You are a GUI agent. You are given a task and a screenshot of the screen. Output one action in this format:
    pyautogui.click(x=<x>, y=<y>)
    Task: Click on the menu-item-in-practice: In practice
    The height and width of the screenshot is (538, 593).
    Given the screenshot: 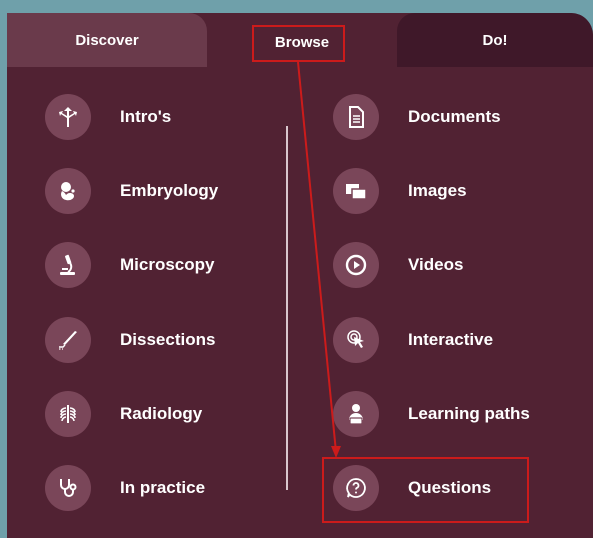 What is the action you would take?
    pyautogui.click(x=125, y=488)
    